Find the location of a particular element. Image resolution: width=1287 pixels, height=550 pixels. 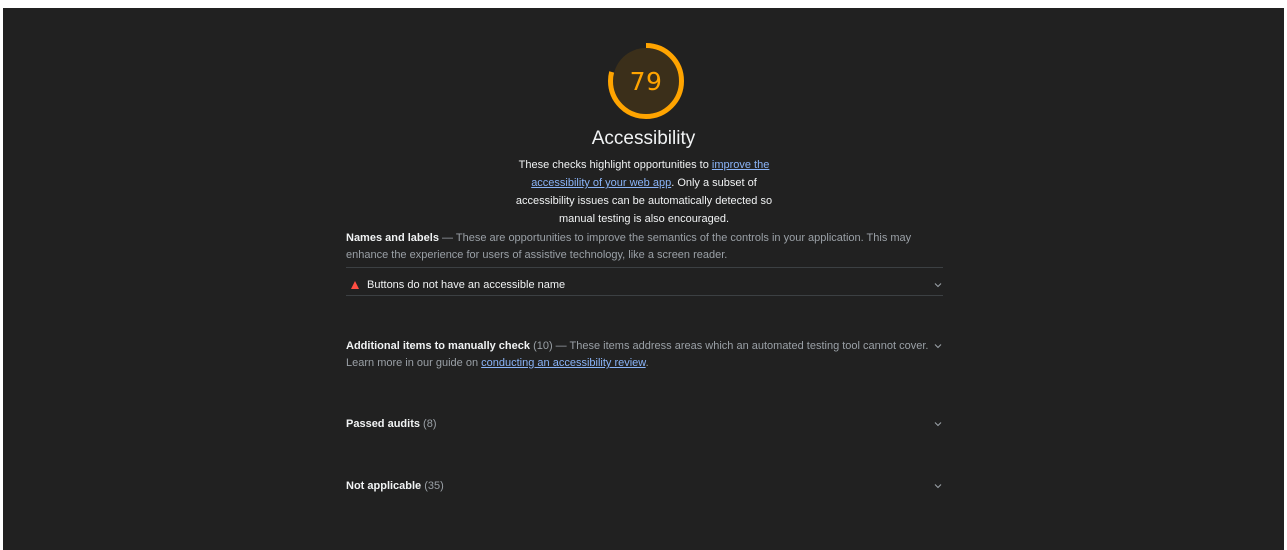

manual-checks-title: Additional items to manually check is located at coordinates (438, 346).